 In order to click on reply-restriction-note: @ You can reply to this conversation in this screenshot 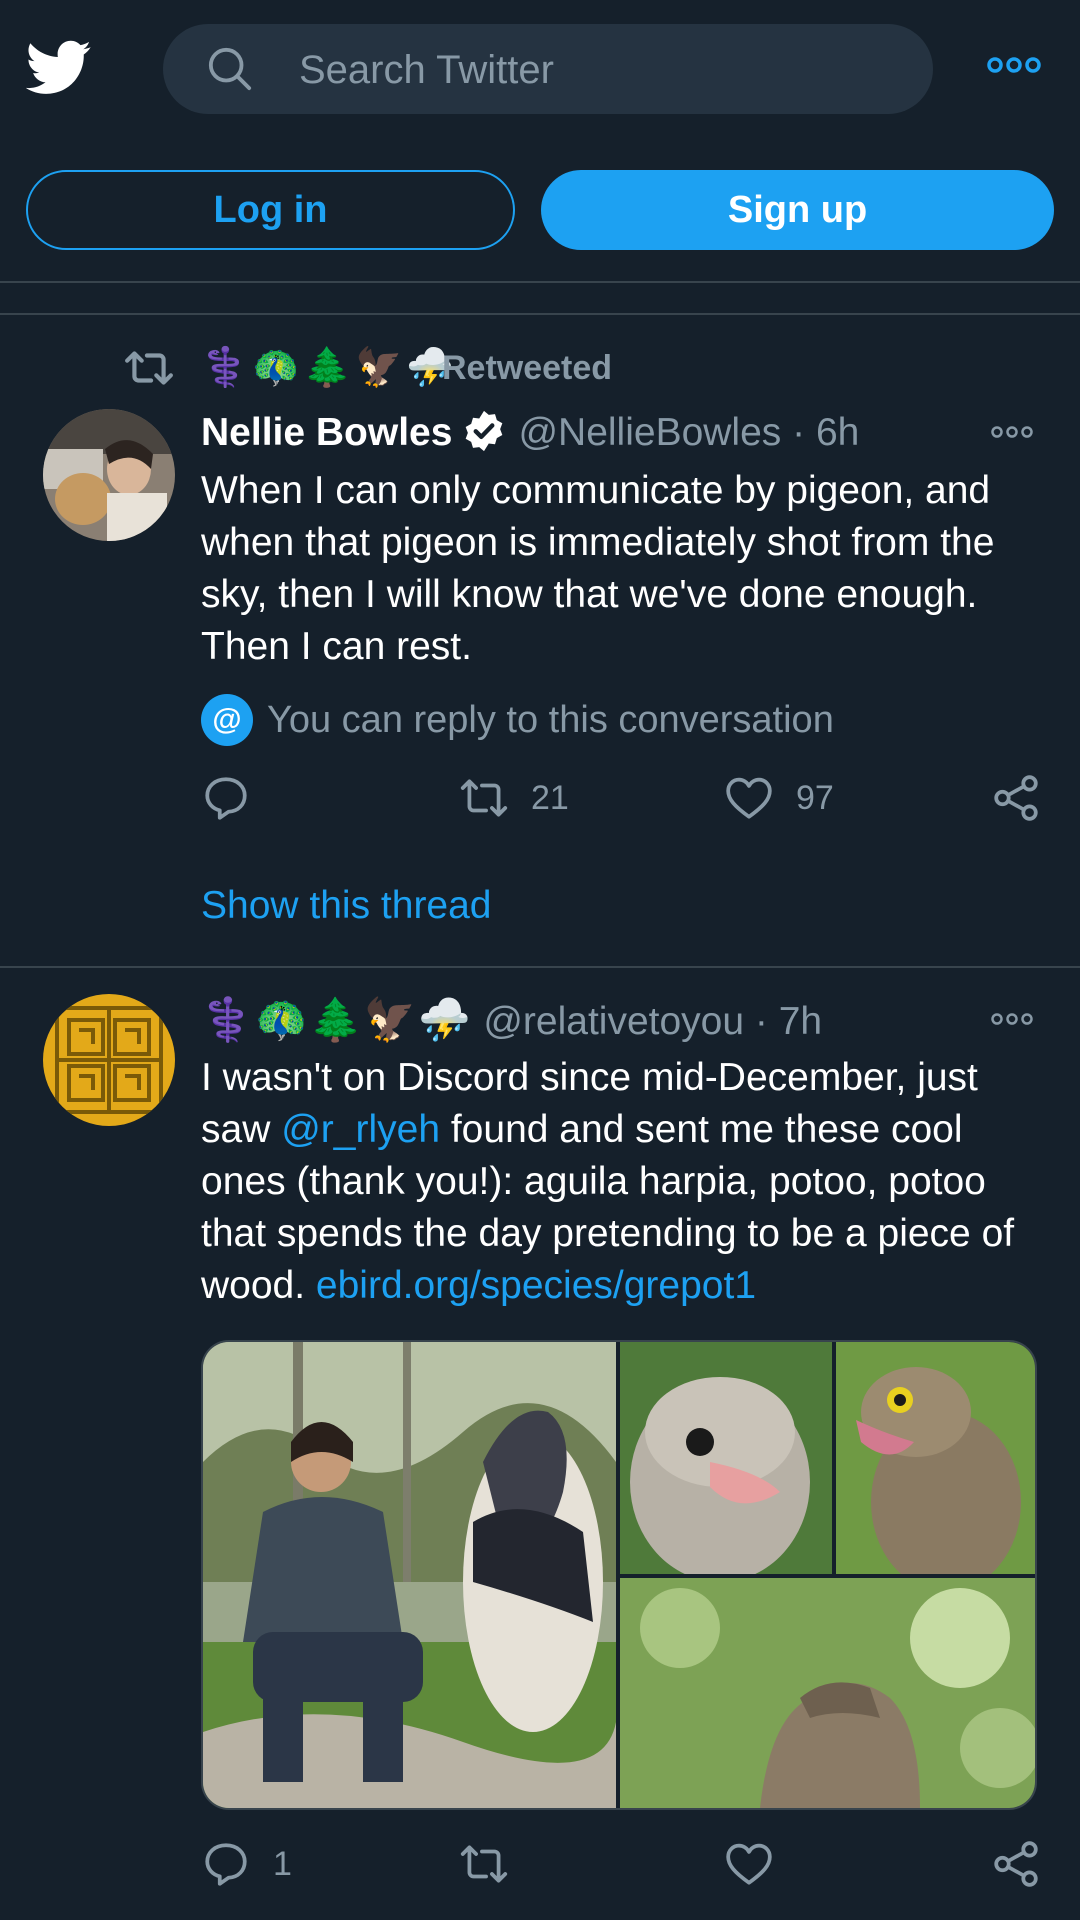, I will do `click(621, 720)`.